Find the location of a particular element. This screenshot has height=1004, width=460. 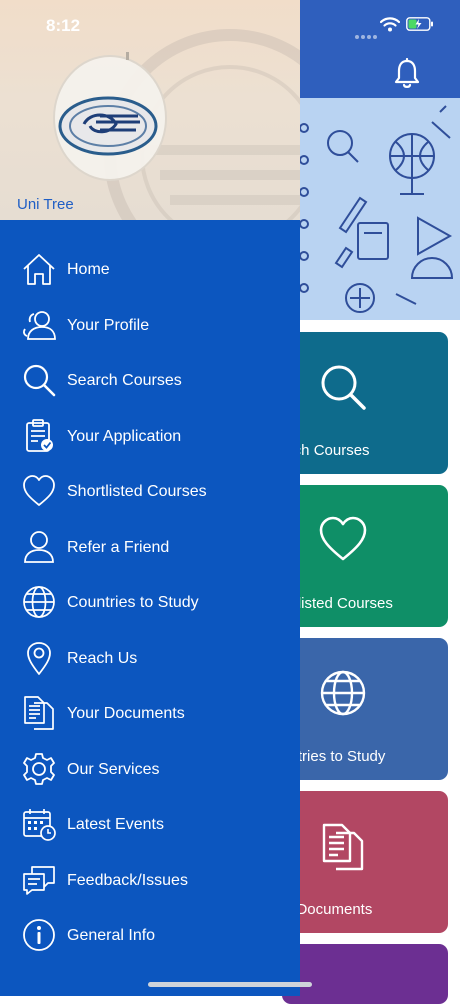

status-time: 8:12 is located at coordinates (63, 25).